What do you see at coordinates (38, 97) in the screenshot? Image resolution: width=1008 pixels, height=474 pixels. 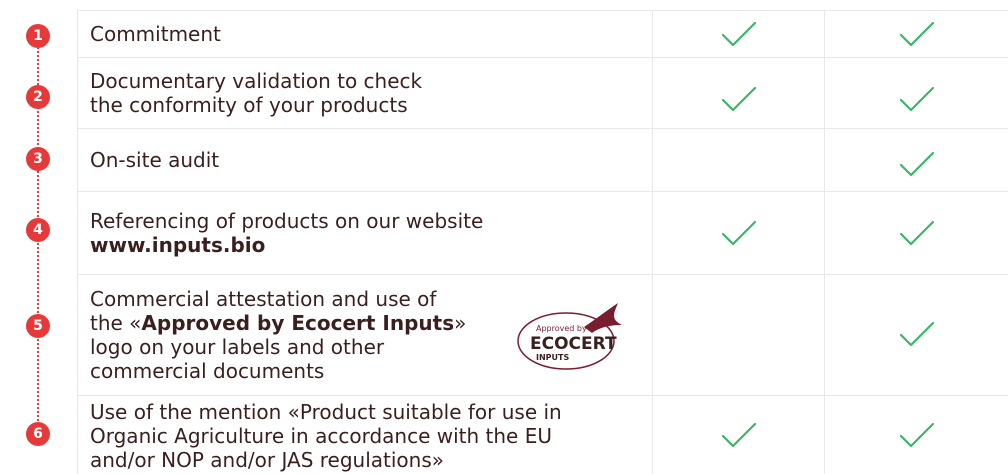 I see `step-badge-2: 2` at bounding box center [38, 97].